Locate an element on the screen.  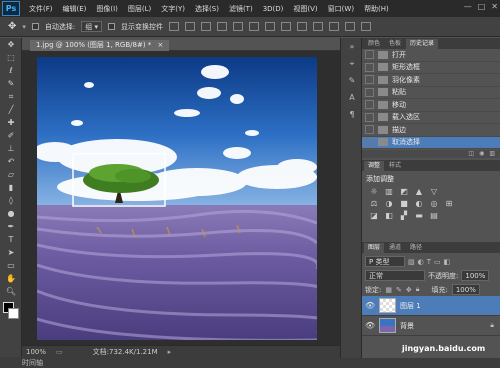
align-left-icon is located at coordinates (222, 26).